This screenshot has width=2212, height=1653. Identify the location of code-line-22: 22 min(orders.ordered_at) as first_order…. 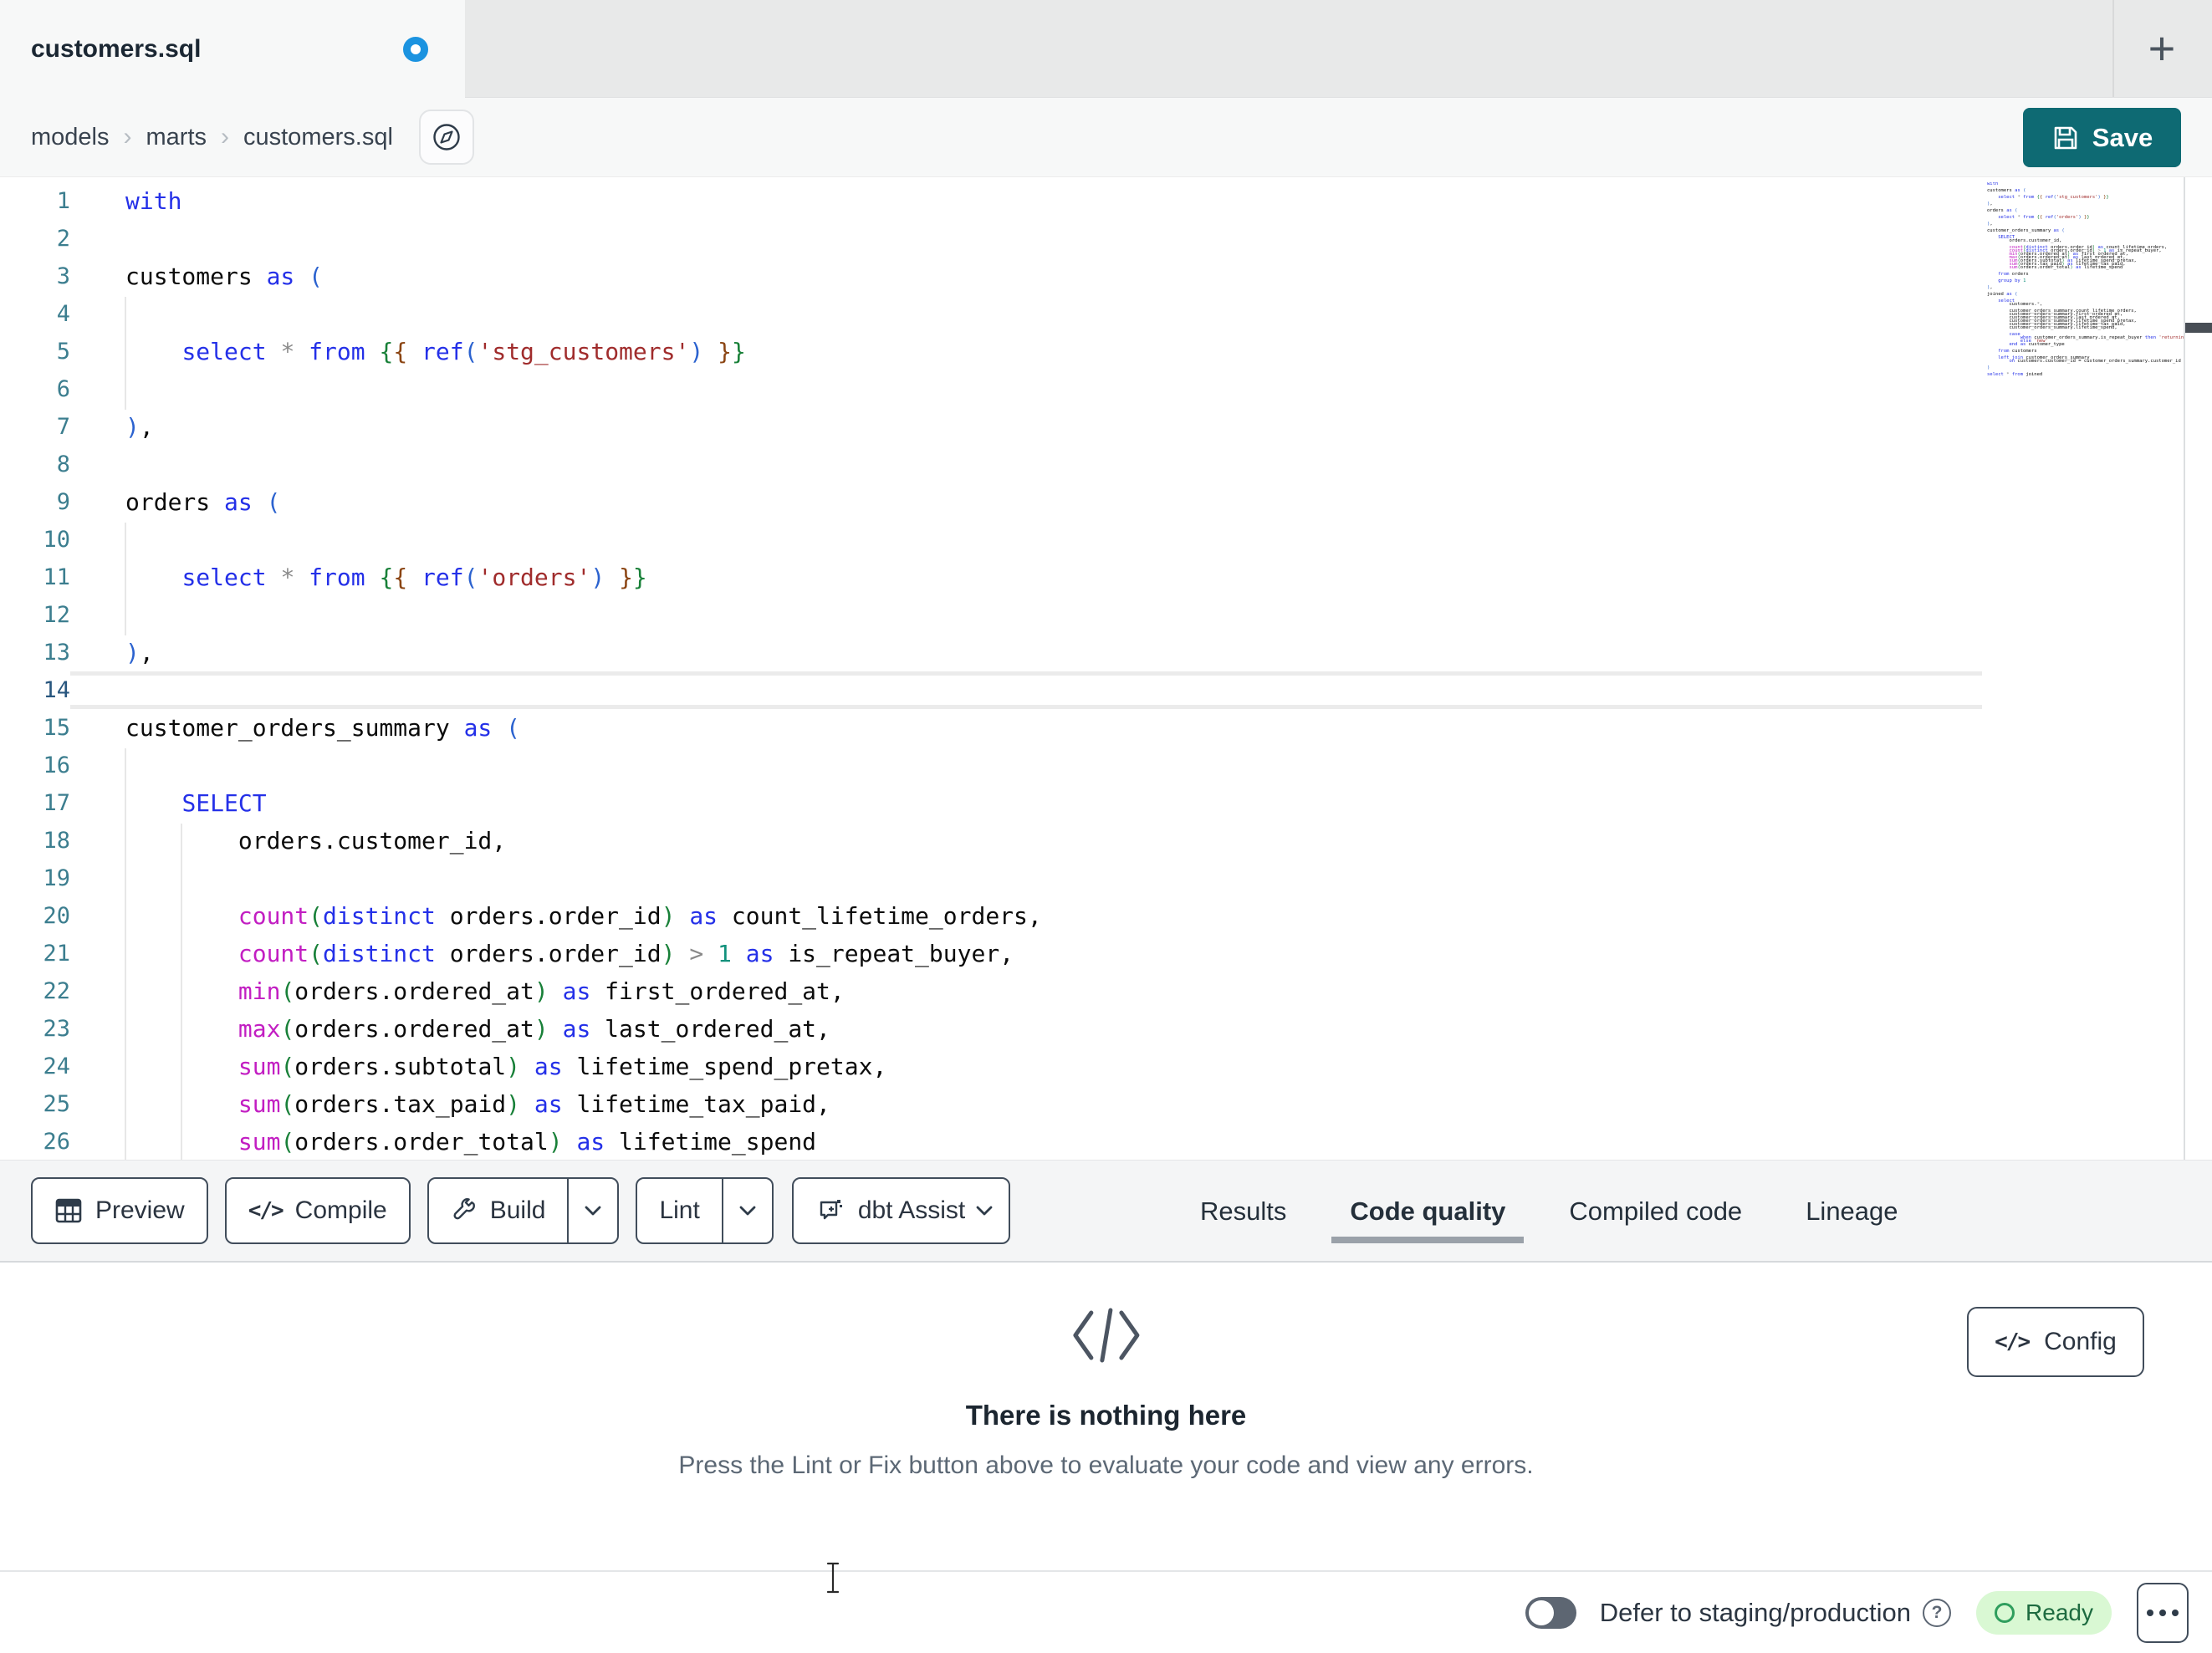
(991, 991).